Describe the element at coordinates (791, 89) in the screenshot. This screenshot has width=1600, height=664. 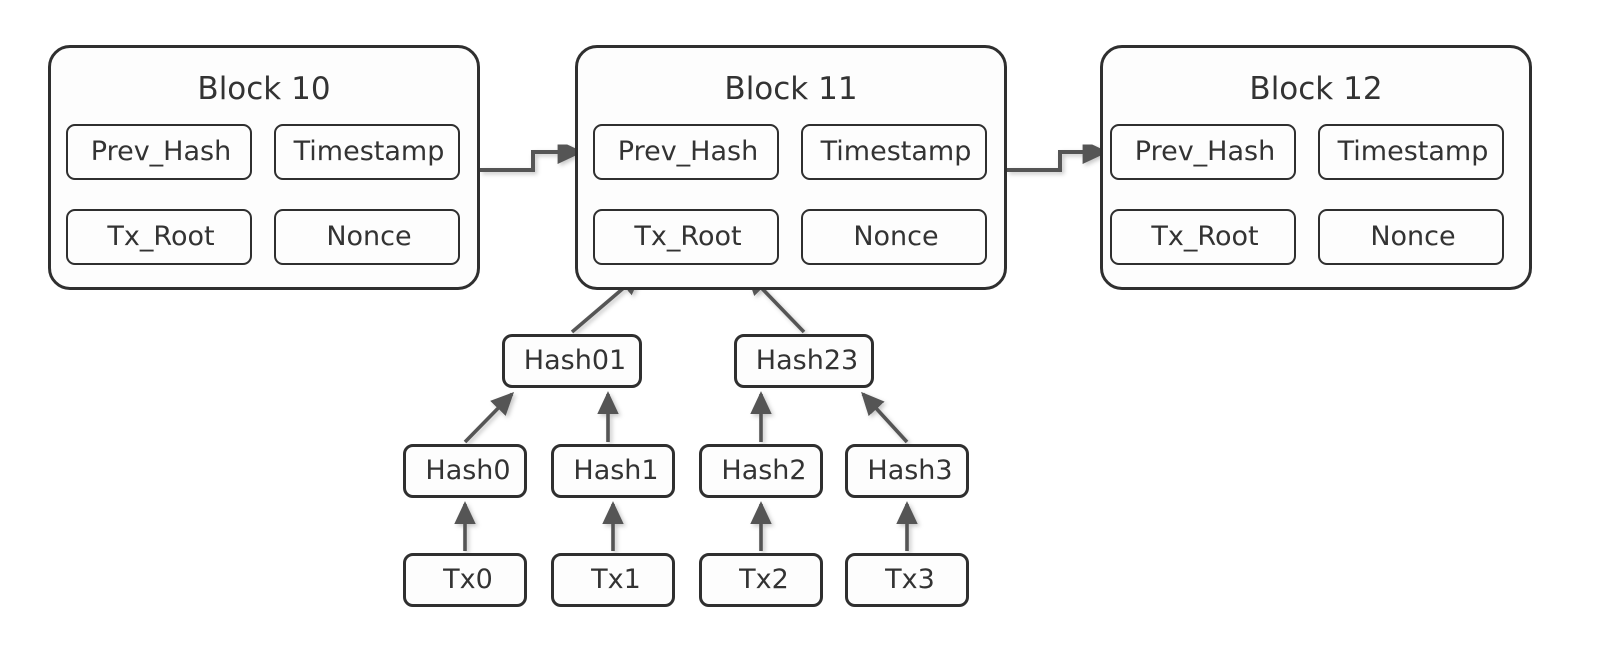
I see `block-title: Block 11` at that location.